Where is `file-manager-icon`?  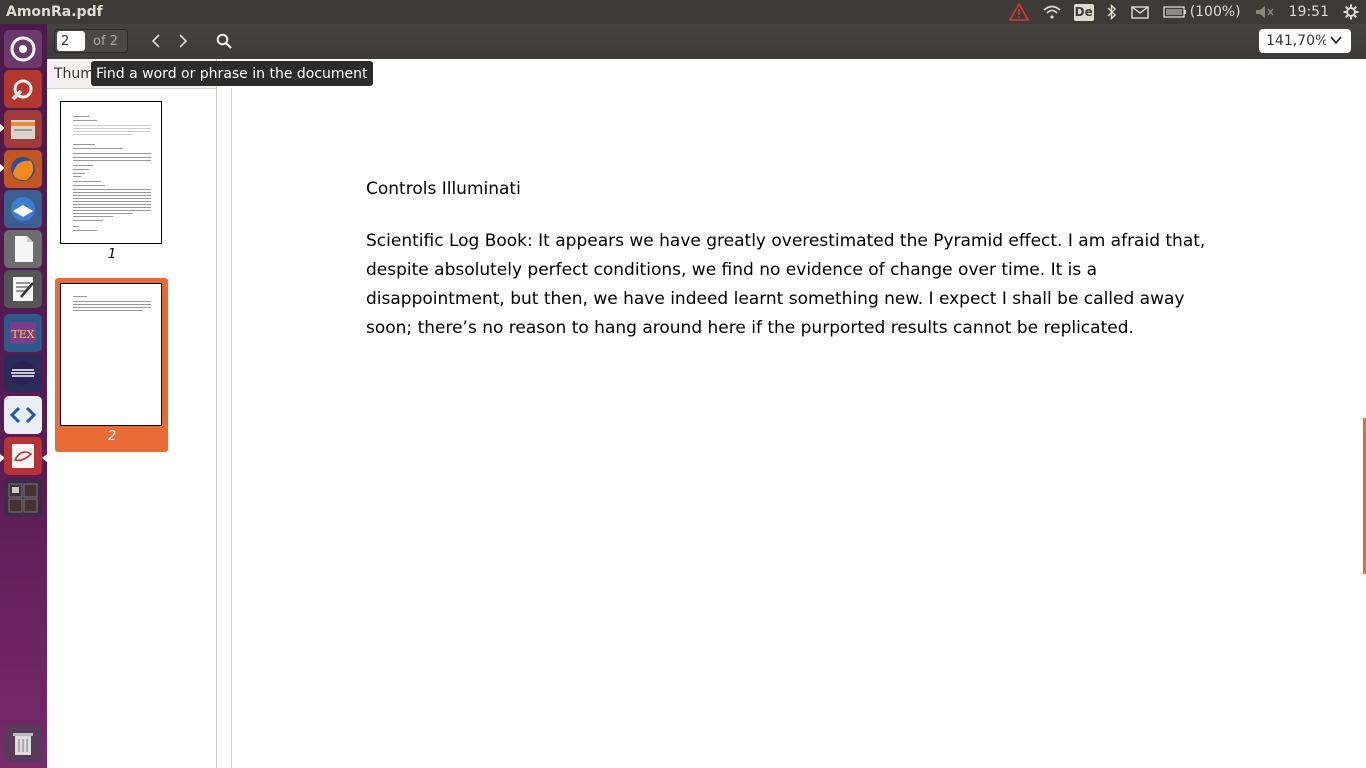
file-manager-icon is located at coordinates (23, 129).